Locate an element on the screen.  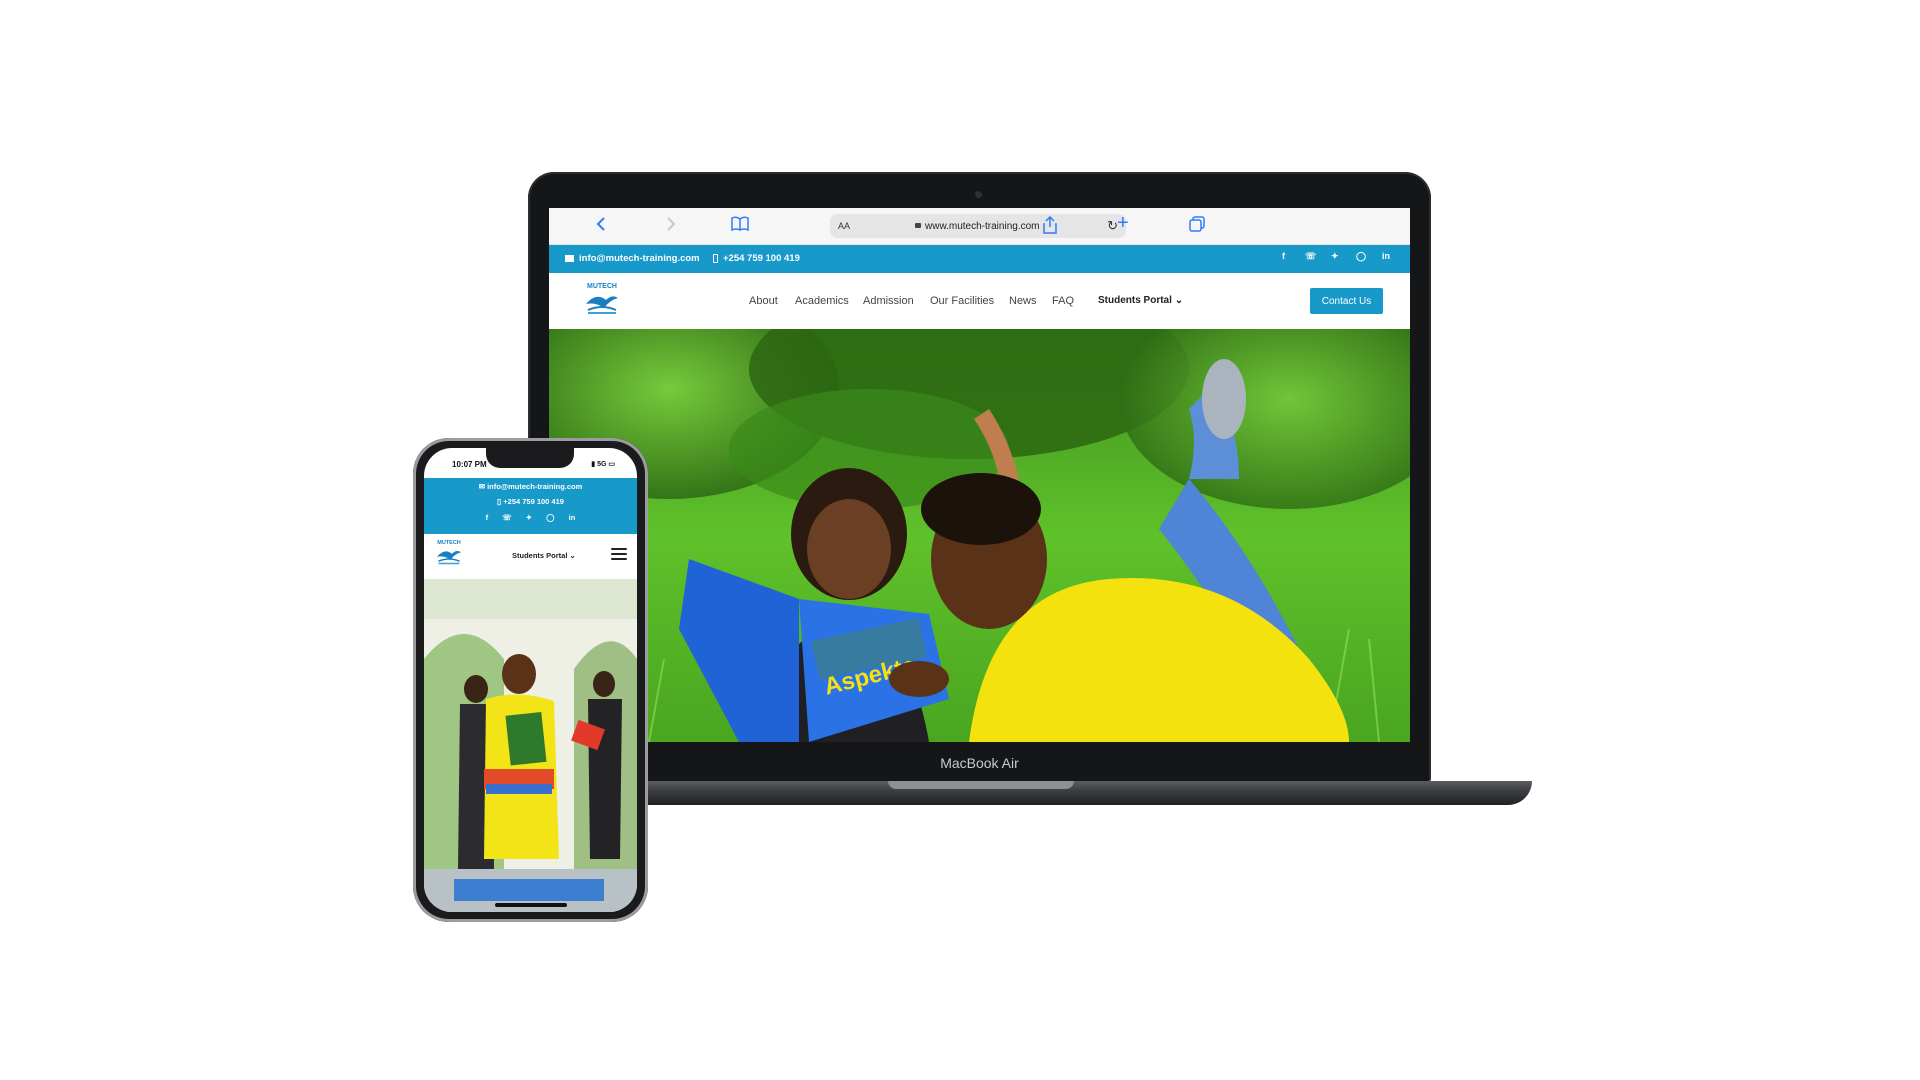
phone-site-logo: MUTECH is located at coordinates (449, 555).